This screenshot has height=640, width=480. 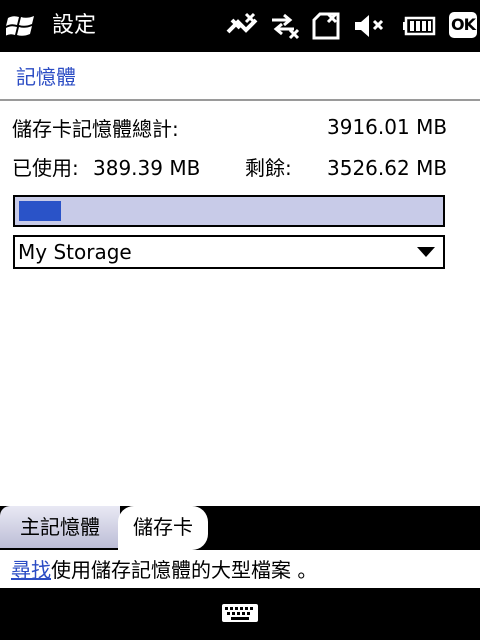 What do you see at coordinates (327, 26) in the screenshot?
I see `no-sim-icon` at bounding box center [327, 26].